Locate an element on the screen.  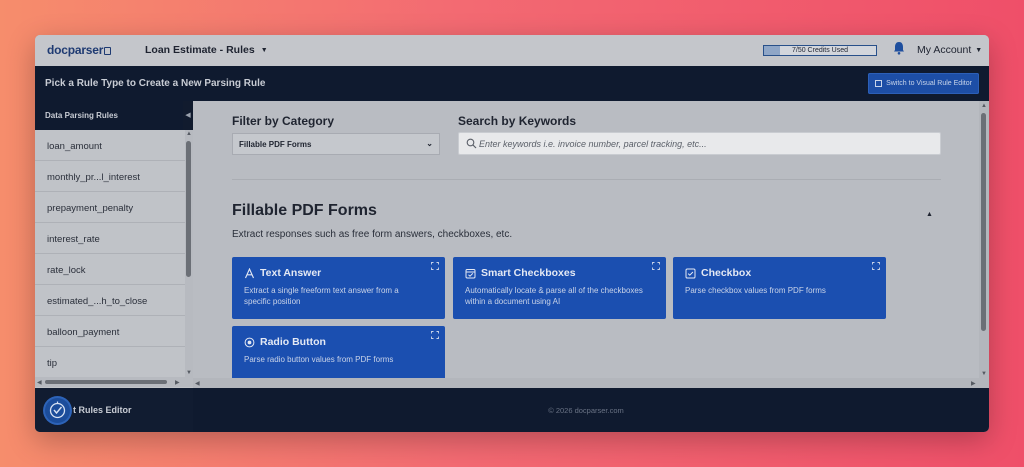
logo-text: docparser is located at coordinates (75, 50).